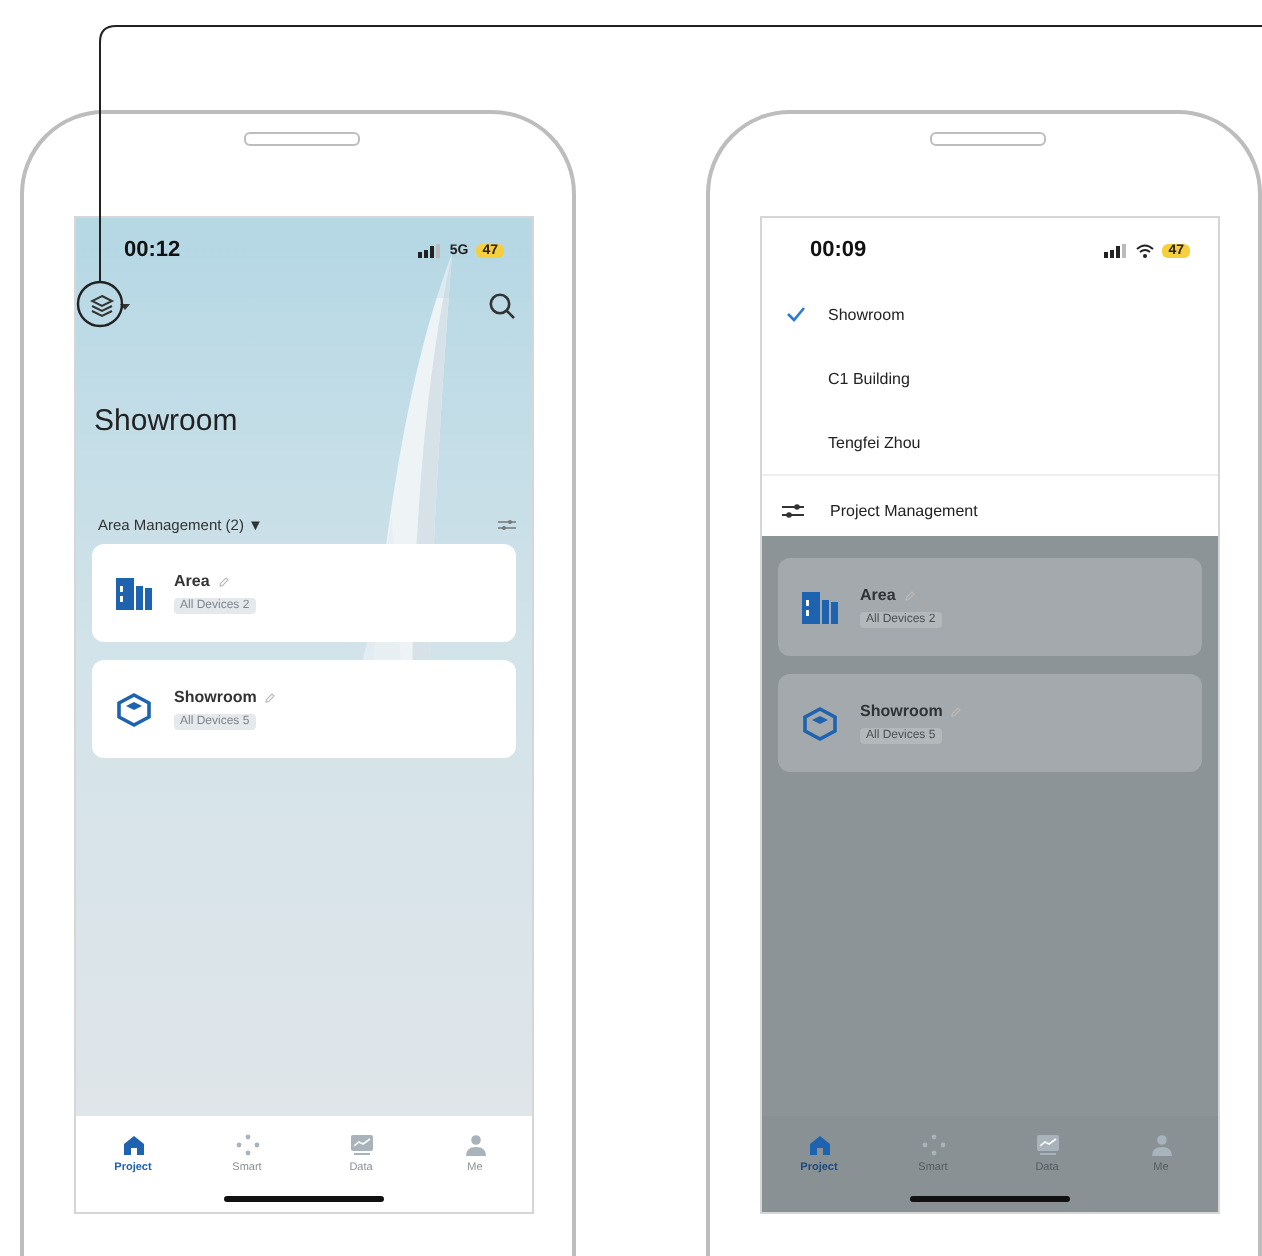 This screenshot has width=1262, height=1256. What do you see at coordinates (990, 314) in the screenshot?
I see `menu-item: Showroom` at bounding box center [990, 314].